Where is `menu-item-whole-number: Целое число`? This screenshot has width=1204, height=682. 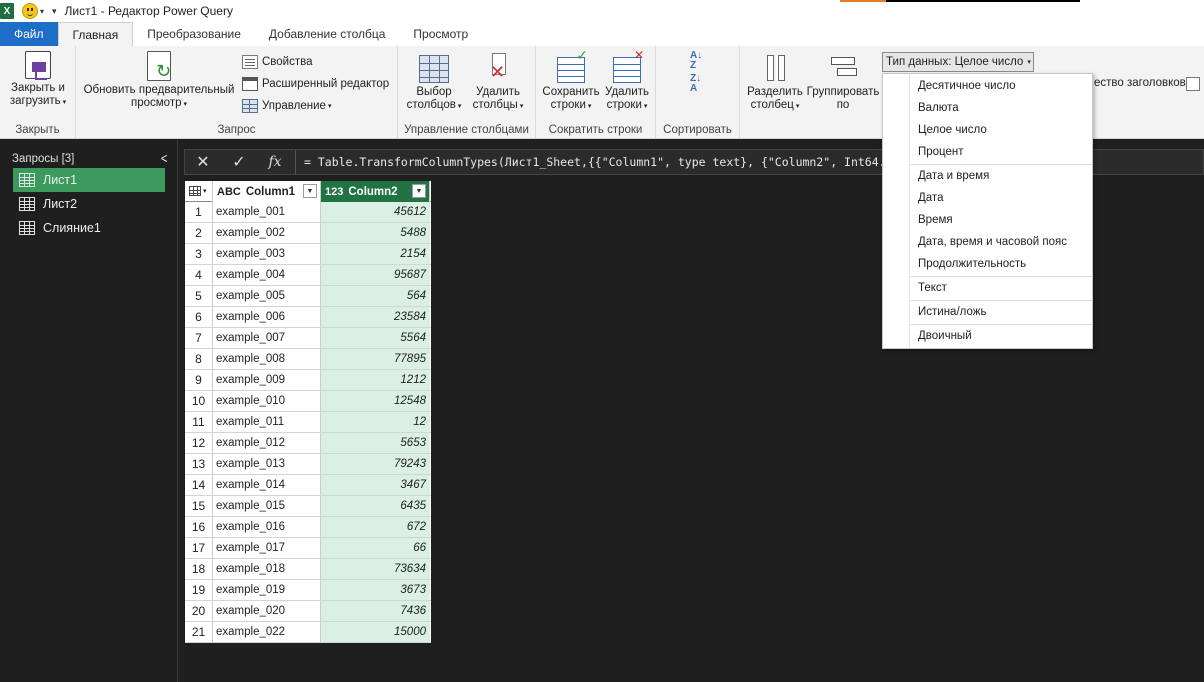 menu-item-whole-number: Целое число is located at coordinates (952, 130).